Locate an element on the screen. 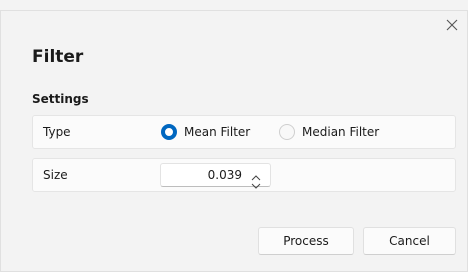 The width and height of the screenshot is (468, 272). radio-unselected-icon is located at coordinates (287, 132).